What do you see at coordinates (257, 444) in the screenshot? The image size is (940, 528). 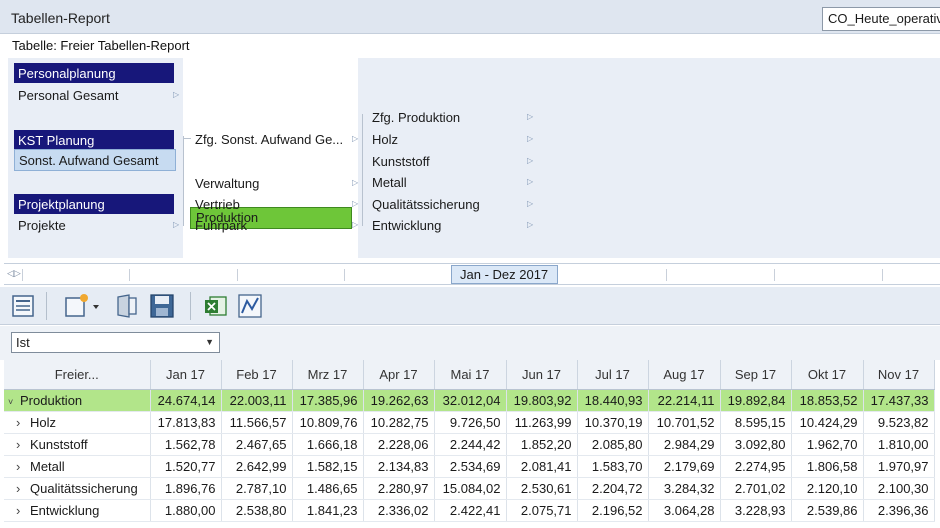 I see `value-cell: 2.467,65` at bounding box center [257, 444].